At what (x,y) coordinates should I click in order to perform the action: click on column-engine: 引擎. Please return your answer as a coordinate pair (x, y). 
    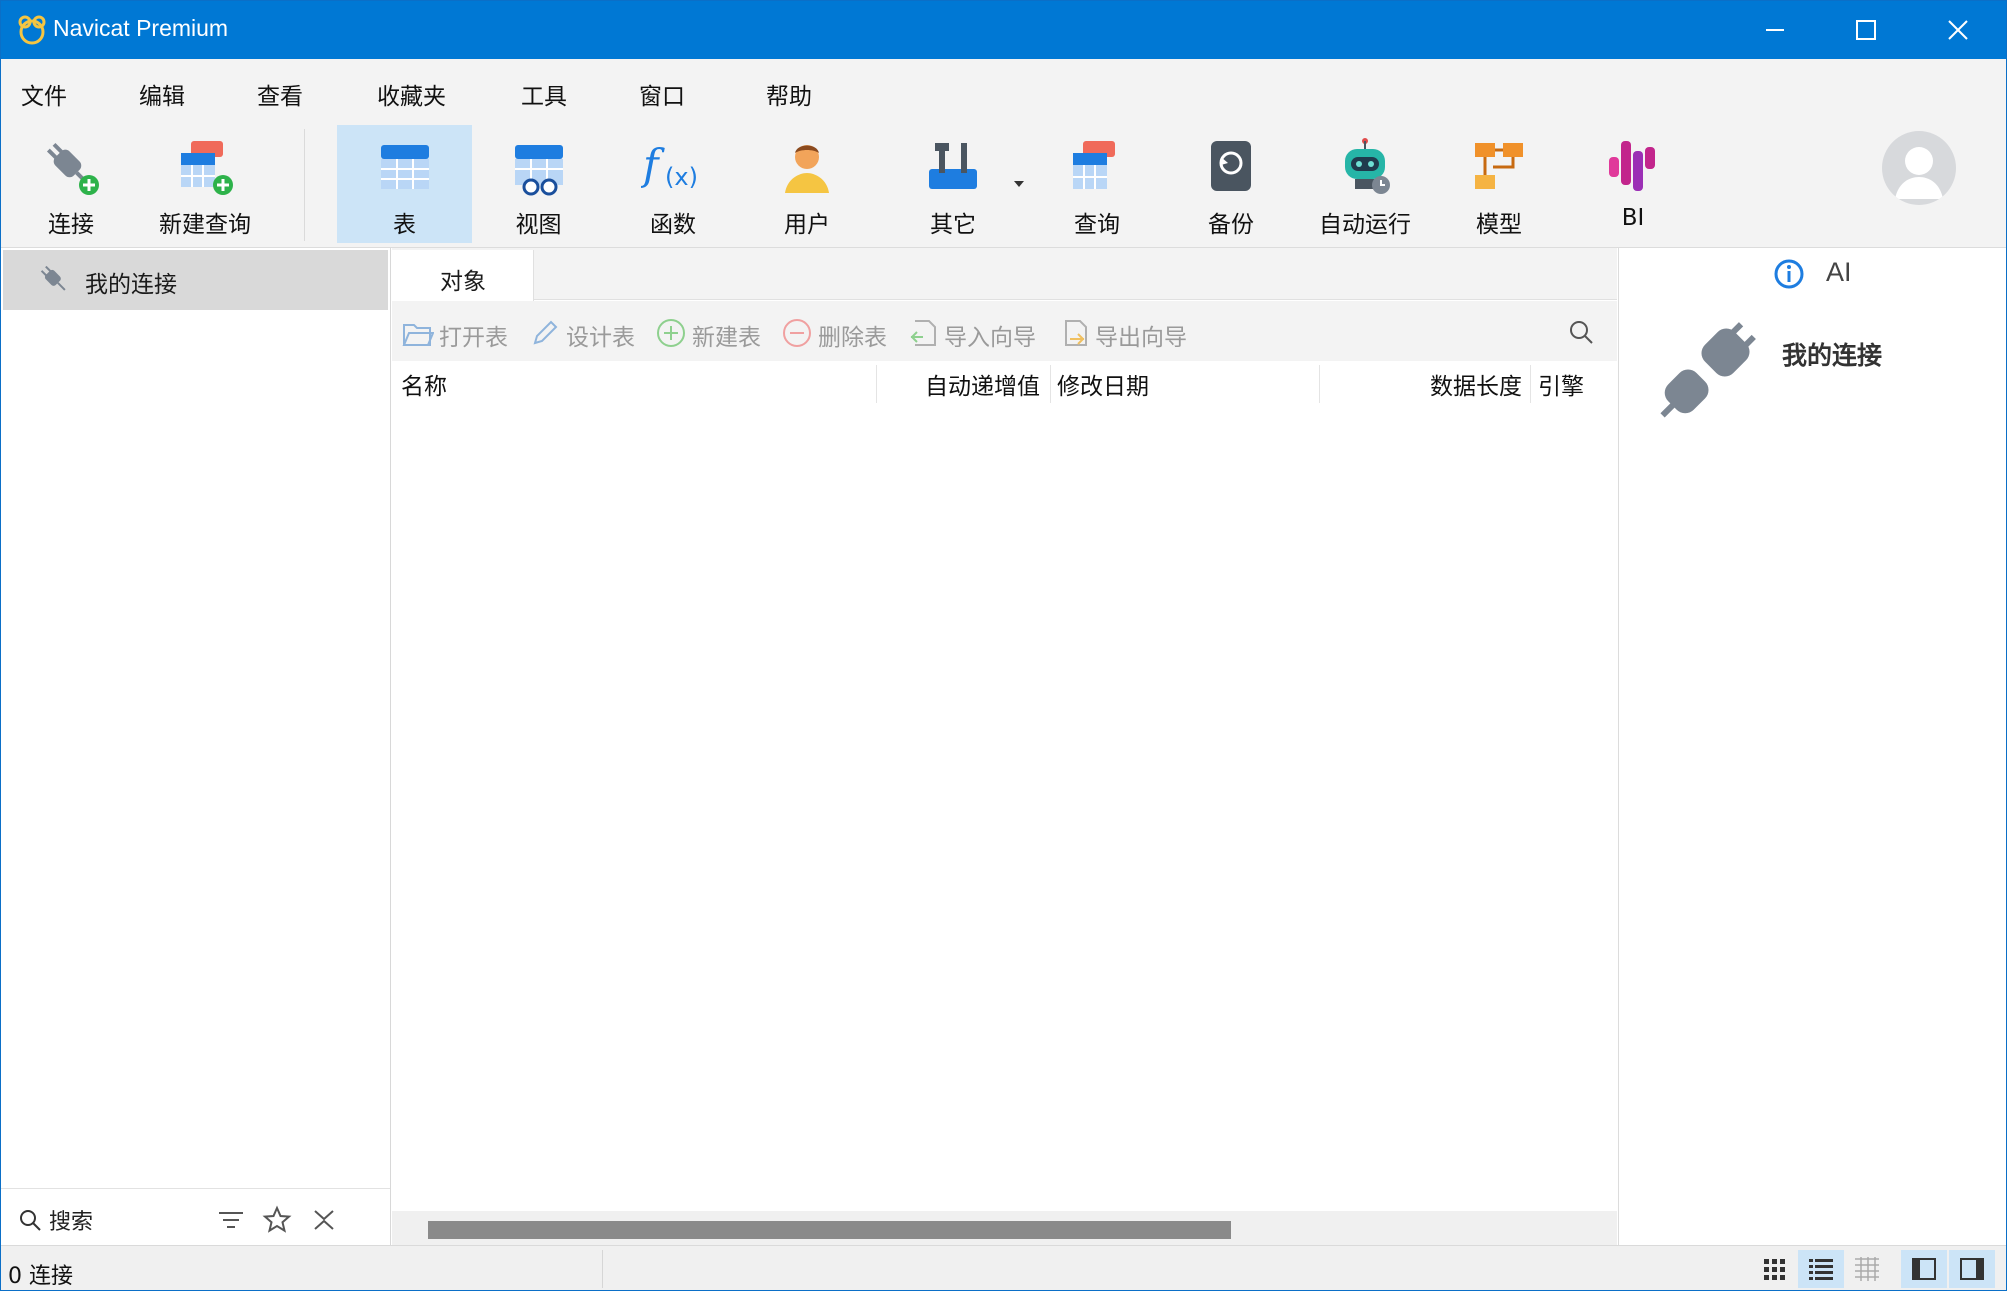
    Looking at the image, I should click on (1561, 384).